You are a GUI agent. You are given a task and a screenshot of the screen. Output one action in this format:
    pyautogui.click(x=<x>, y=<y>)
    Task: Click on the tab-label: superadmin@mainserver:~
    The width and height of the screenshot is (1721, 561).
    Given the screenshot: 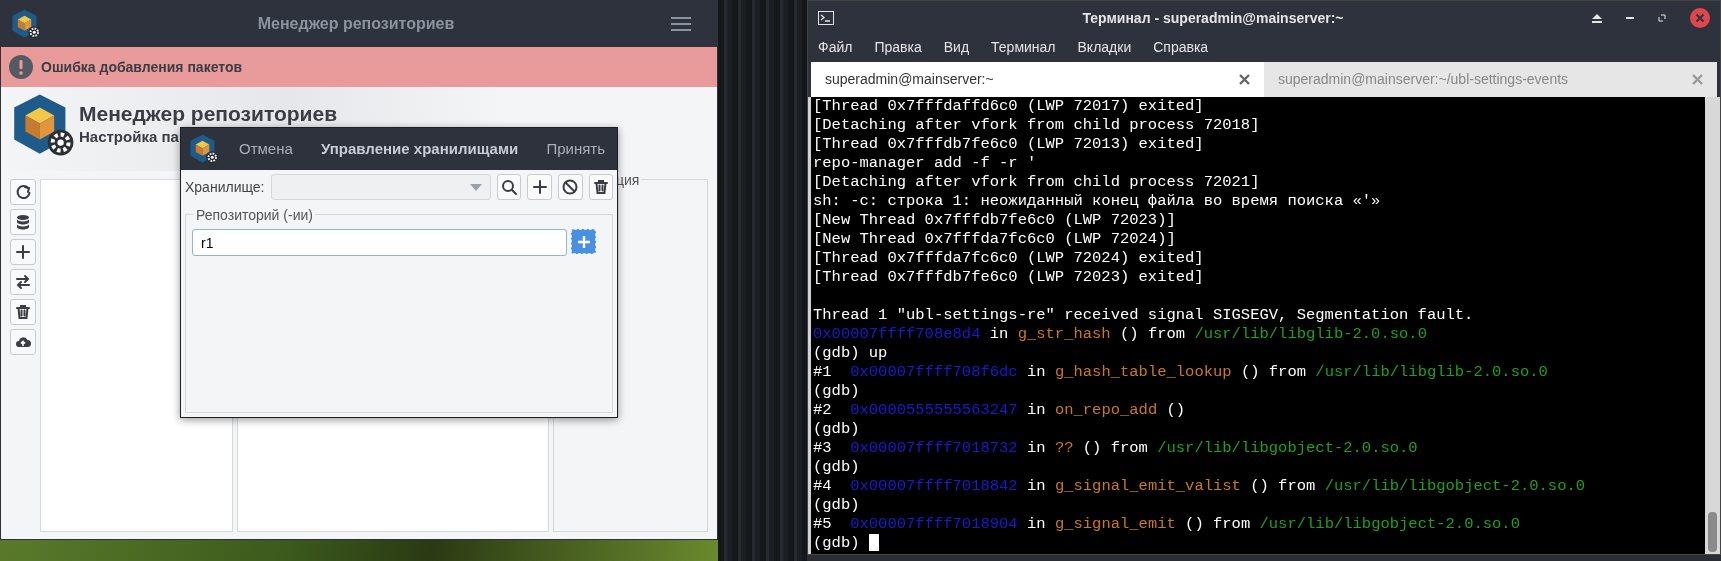 What is the action you would take?
    pyautogui.click(x=910, y=79)
    